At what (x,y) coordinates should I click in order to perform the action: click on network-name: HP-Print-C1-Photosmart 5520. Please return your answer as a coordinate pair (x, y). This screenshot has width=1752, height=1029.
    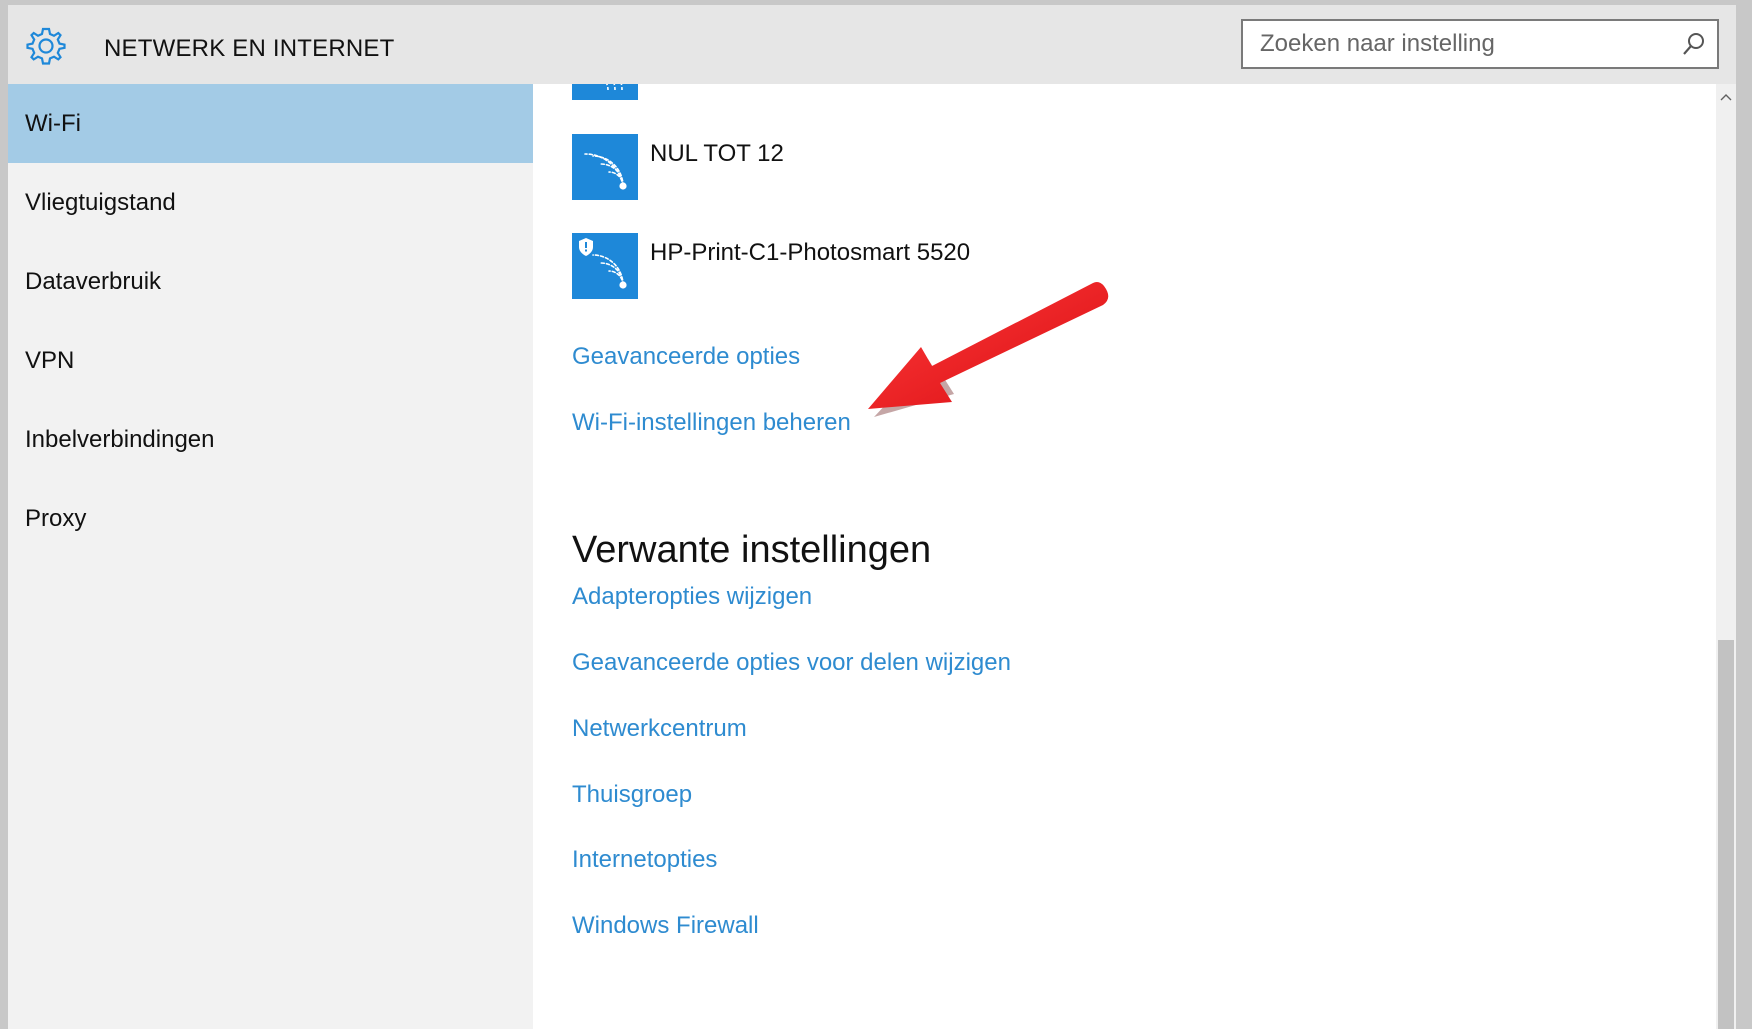
    Looking at the image, I should click on (810, 252).